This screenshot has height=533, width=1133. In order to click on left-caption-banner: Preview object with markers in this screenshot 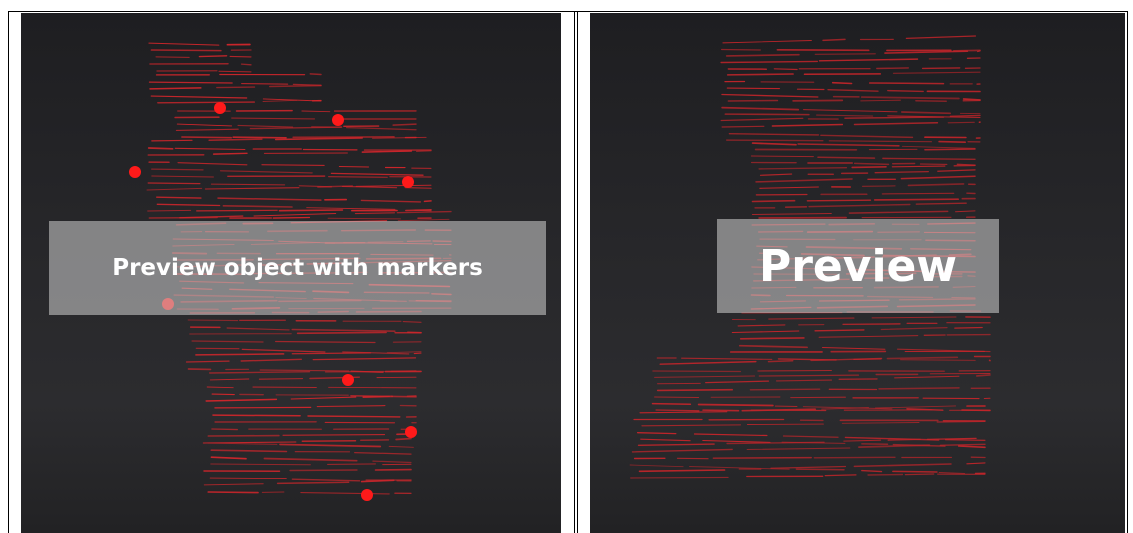, I will do `click(297, 268)`.